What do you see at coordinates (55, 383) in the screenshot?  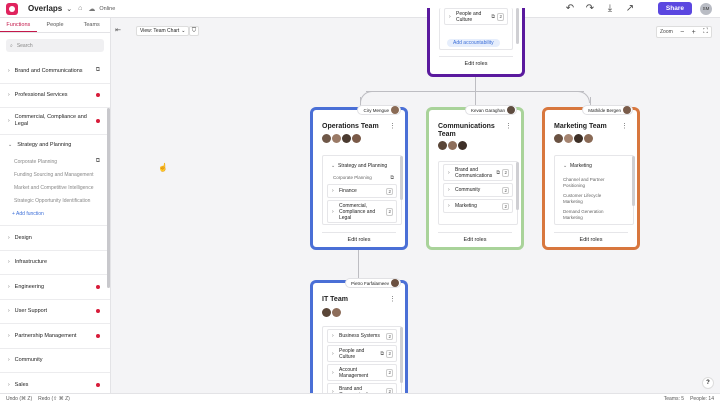 I see `sidebar-item-sales: › Sales` at bounding box center [55, 383].